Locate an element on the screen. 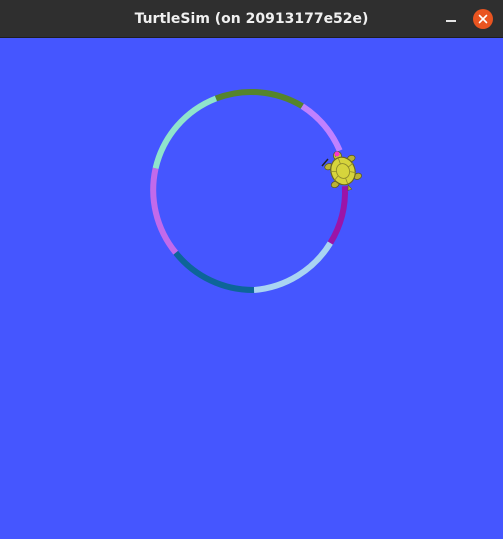 The height and width of the screenshot is (539, 503). window-title: TurtleSim (on 20913177e52e) is located at coordinates (251, 18).